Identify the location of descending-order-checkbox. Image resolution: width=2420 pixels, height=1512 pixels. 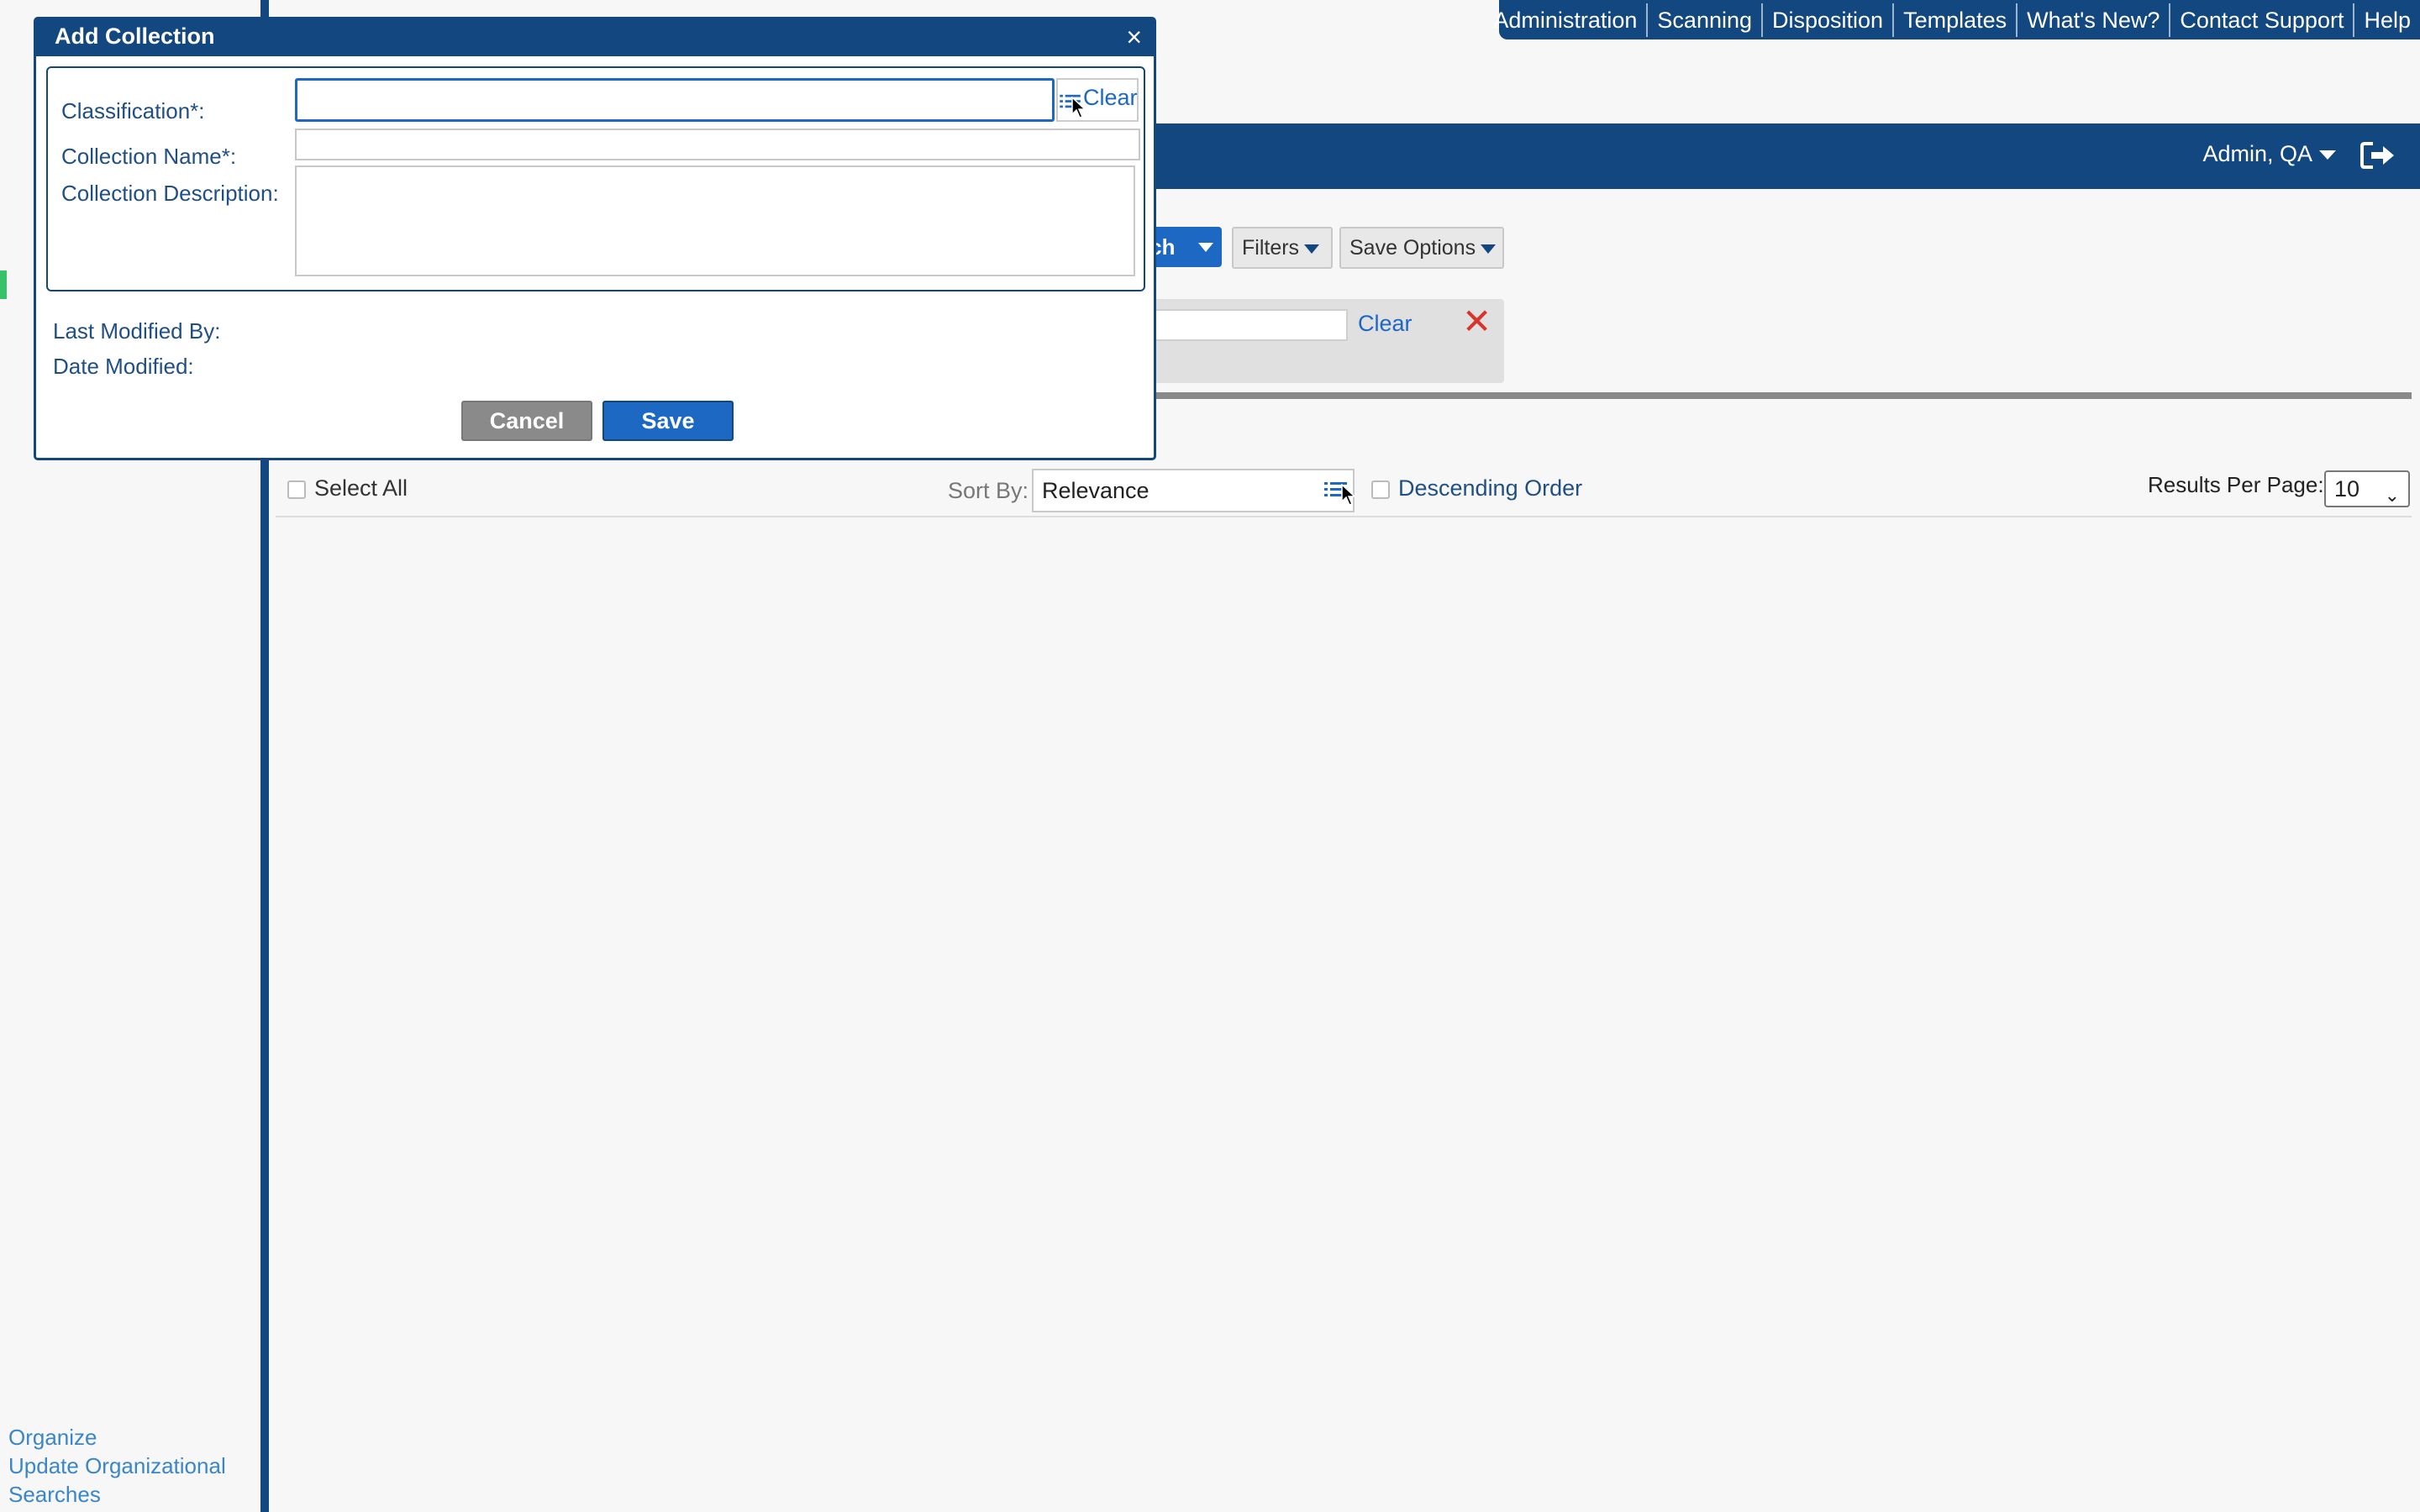
(1380, 489).